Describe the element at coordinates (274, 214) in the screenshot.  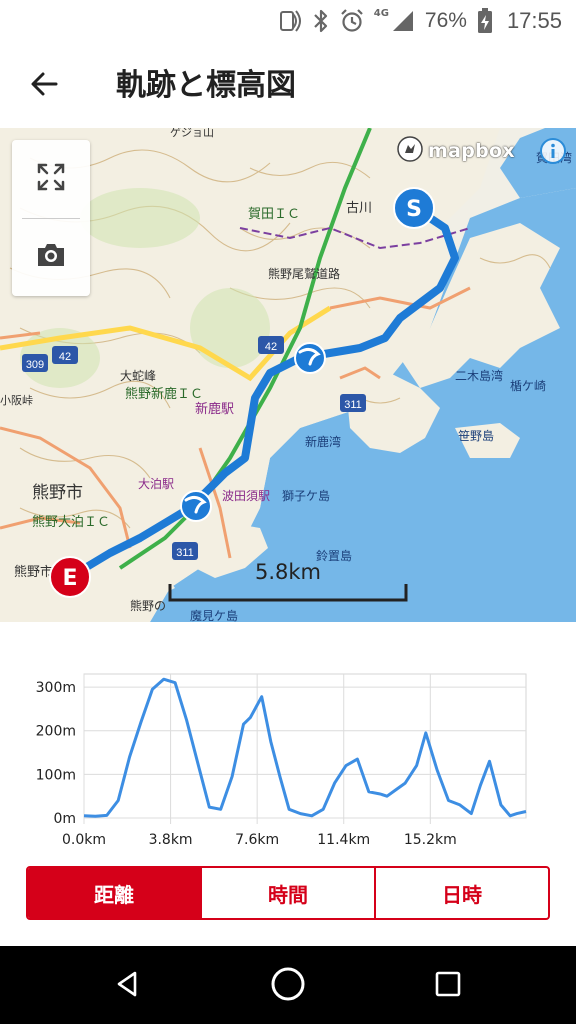
I see `label-kataku-ic: 賀田ＩＣ` at that location.